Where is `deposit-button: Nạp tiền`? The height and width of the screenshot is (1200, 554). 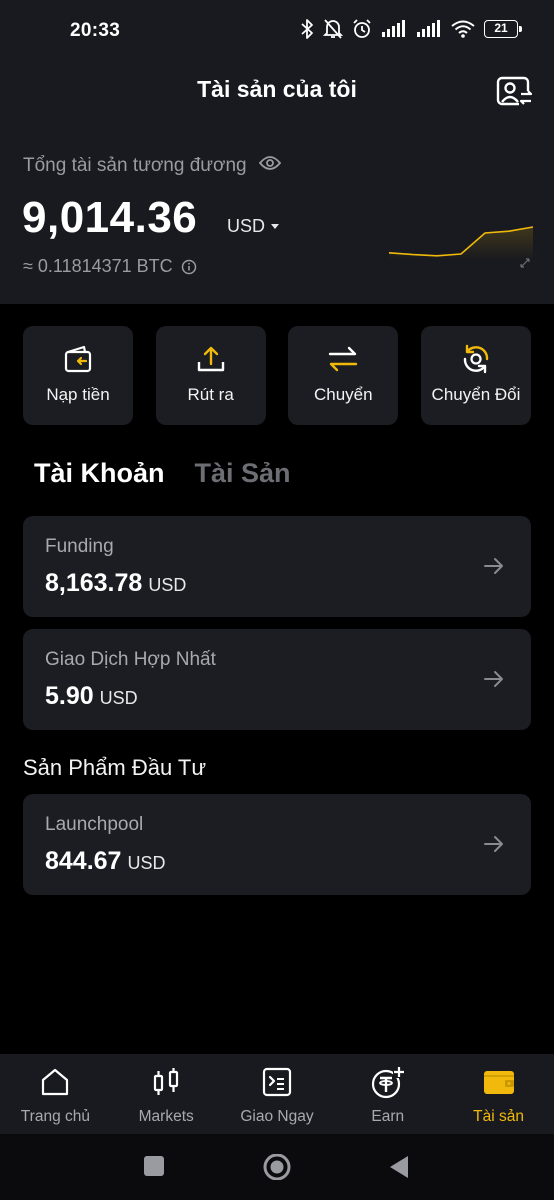 deposit-button: Nạp tiền is located at coordinates (78, 375).